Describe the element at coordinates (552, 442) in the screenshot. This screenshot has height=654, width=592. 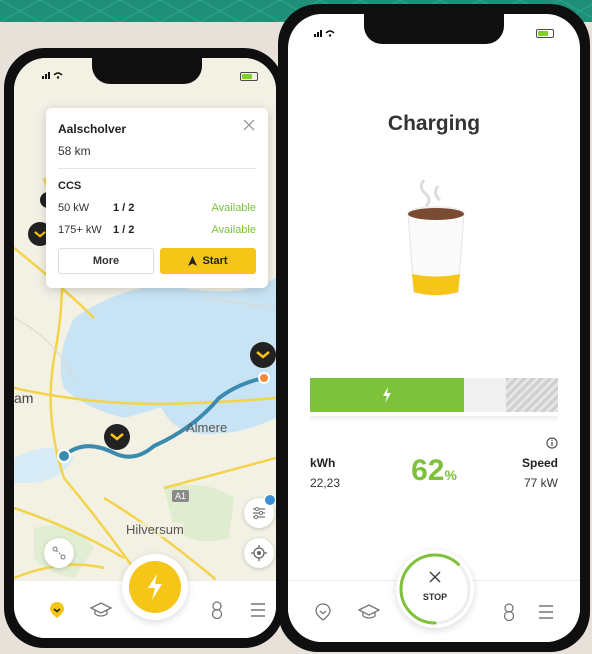
I see `info-icon` at that location.